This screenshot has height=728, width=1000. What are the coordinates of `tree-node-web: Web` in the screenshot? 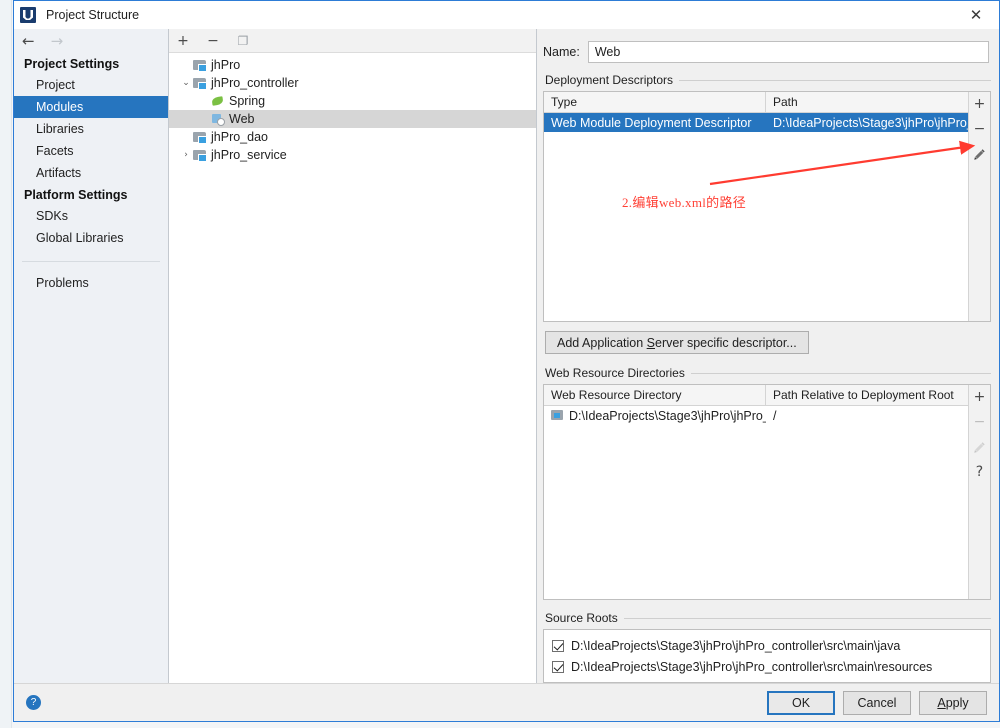 It's located at (352, 119).